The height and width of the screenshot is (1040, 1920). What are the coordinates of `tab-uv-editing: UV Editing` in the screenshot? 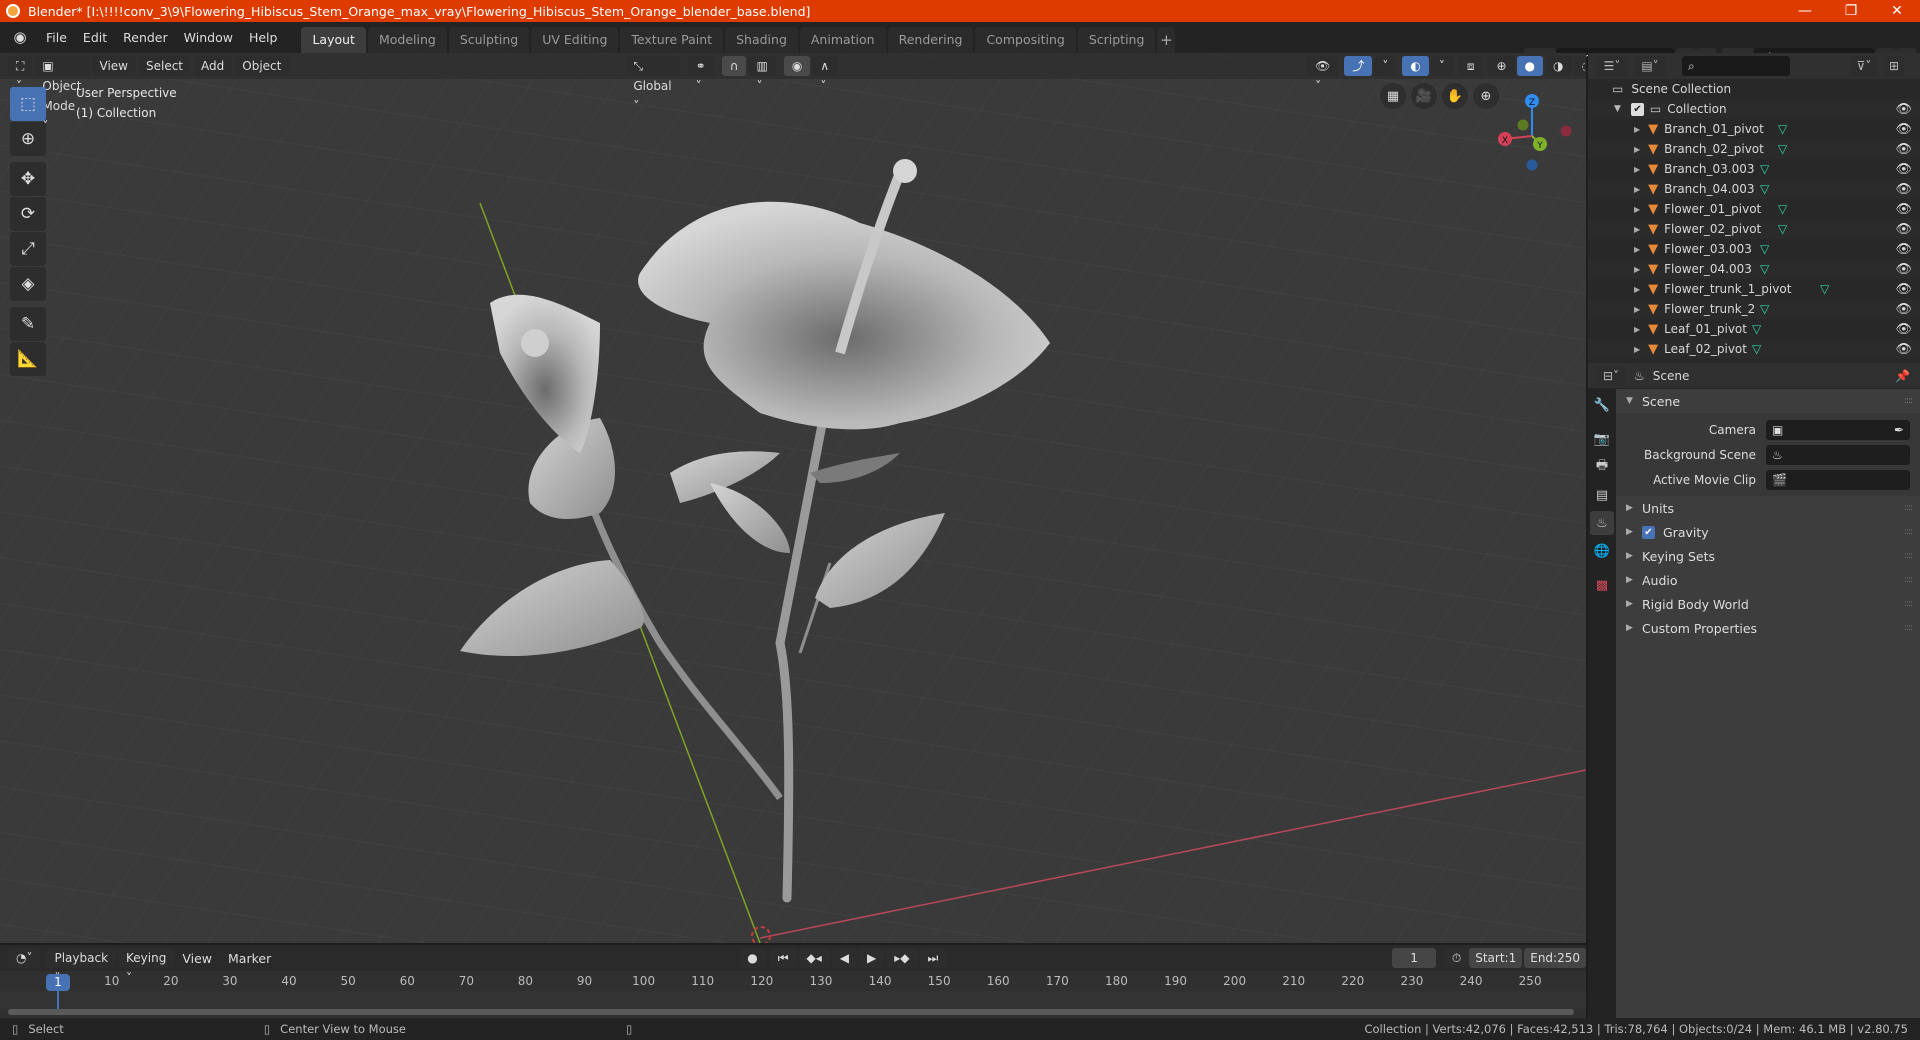 It's located at (575, 40).